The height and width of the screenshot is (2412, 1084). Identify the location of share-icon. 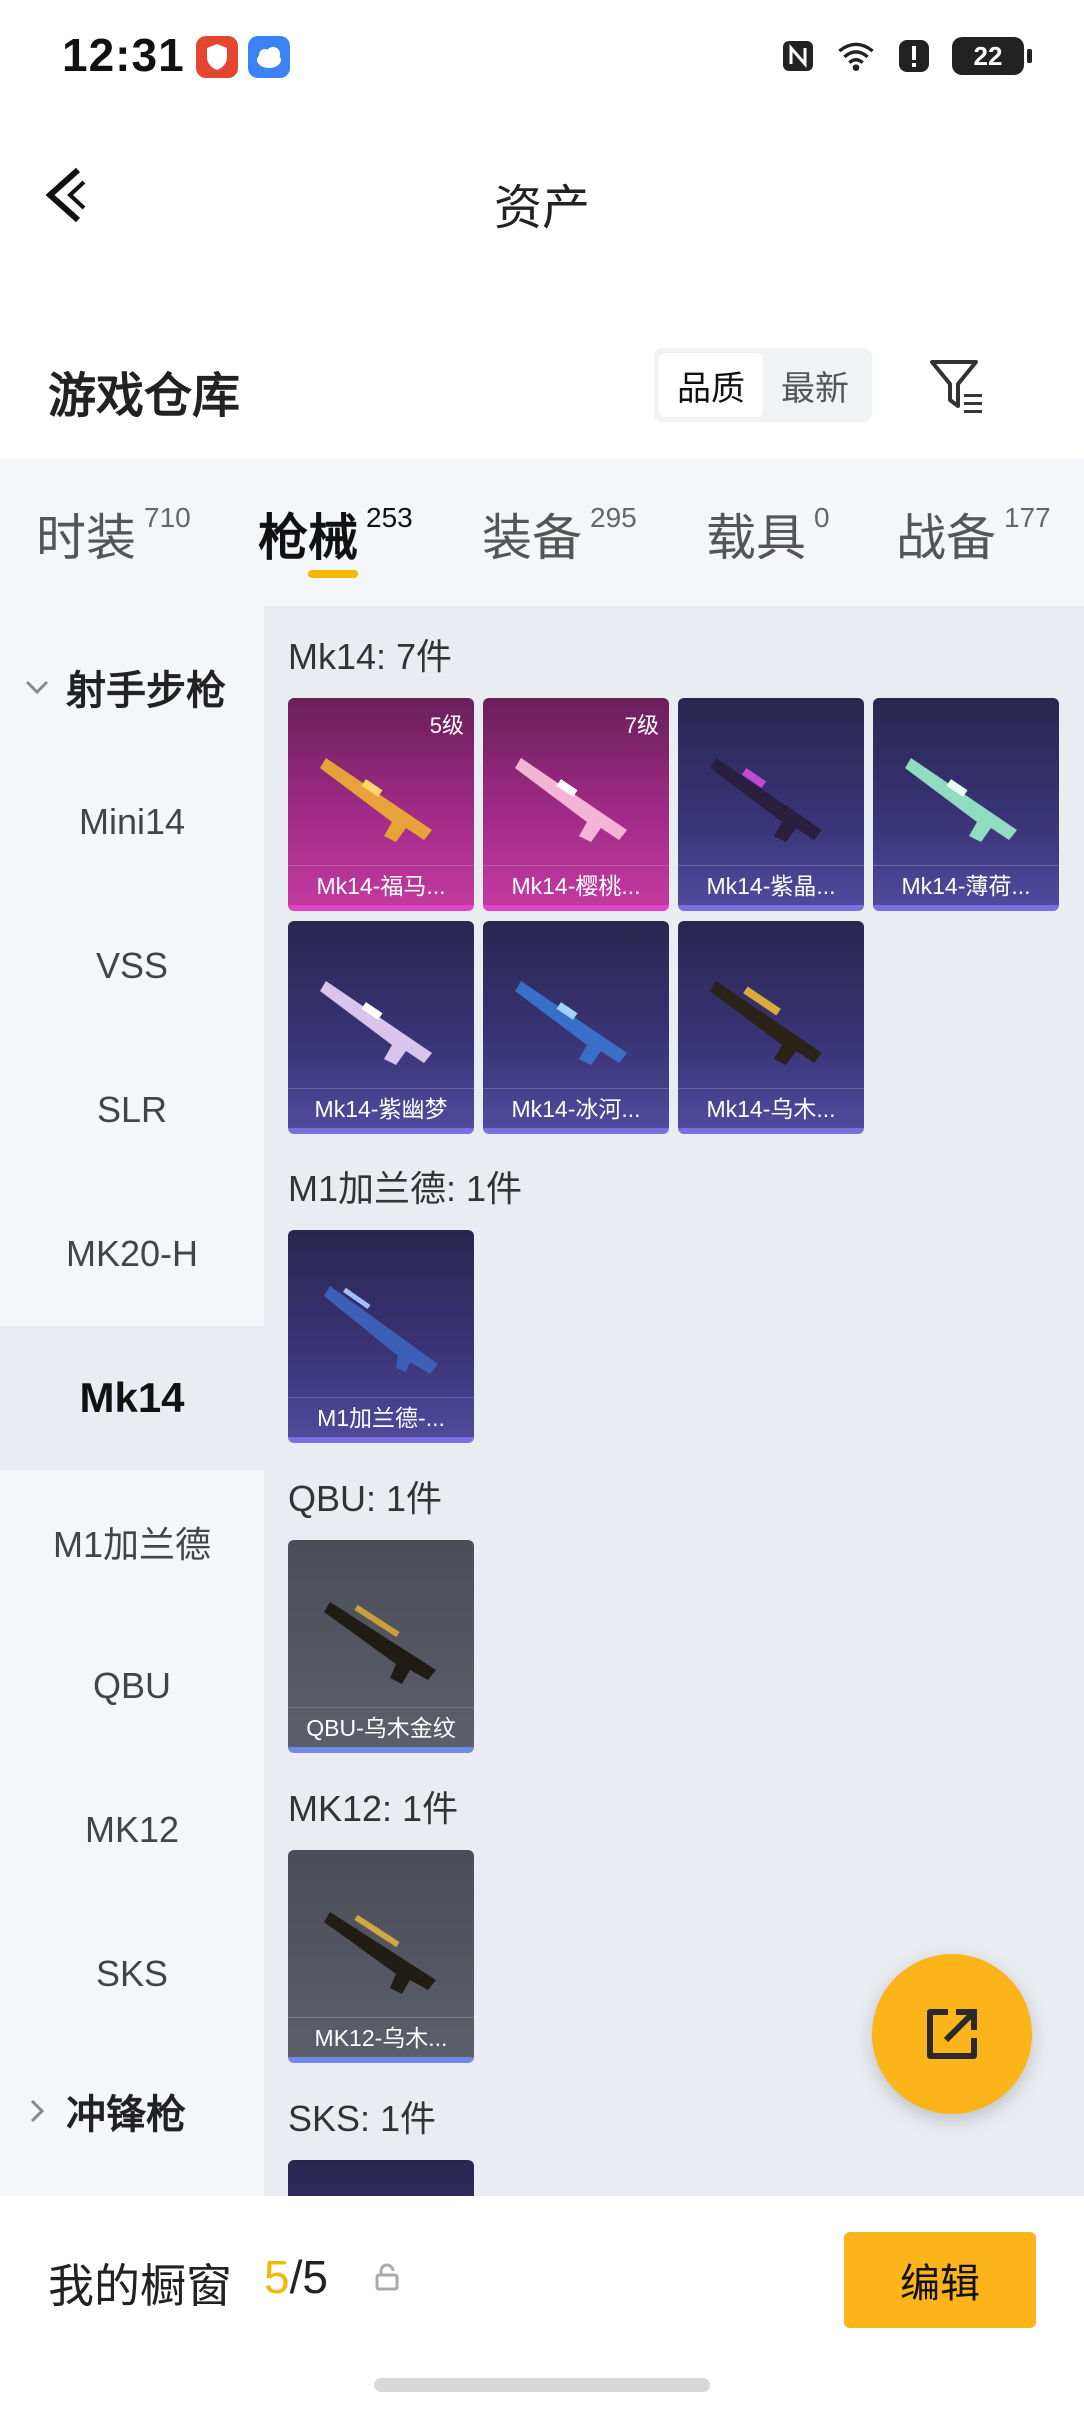
(952, 2034).